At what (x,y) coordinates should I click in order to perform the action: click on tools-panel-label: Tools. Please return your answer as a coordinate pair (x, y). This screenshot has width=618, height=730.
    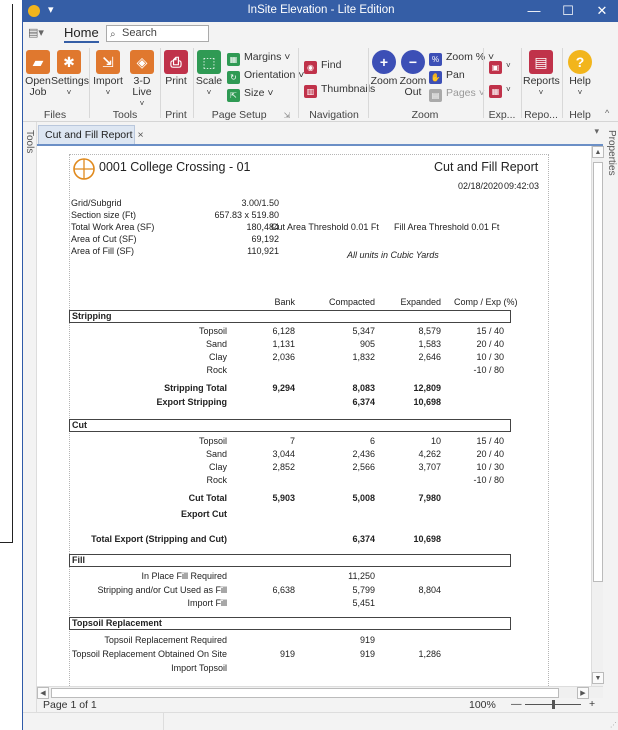
    Looking at the image, I should click on (29, 142).